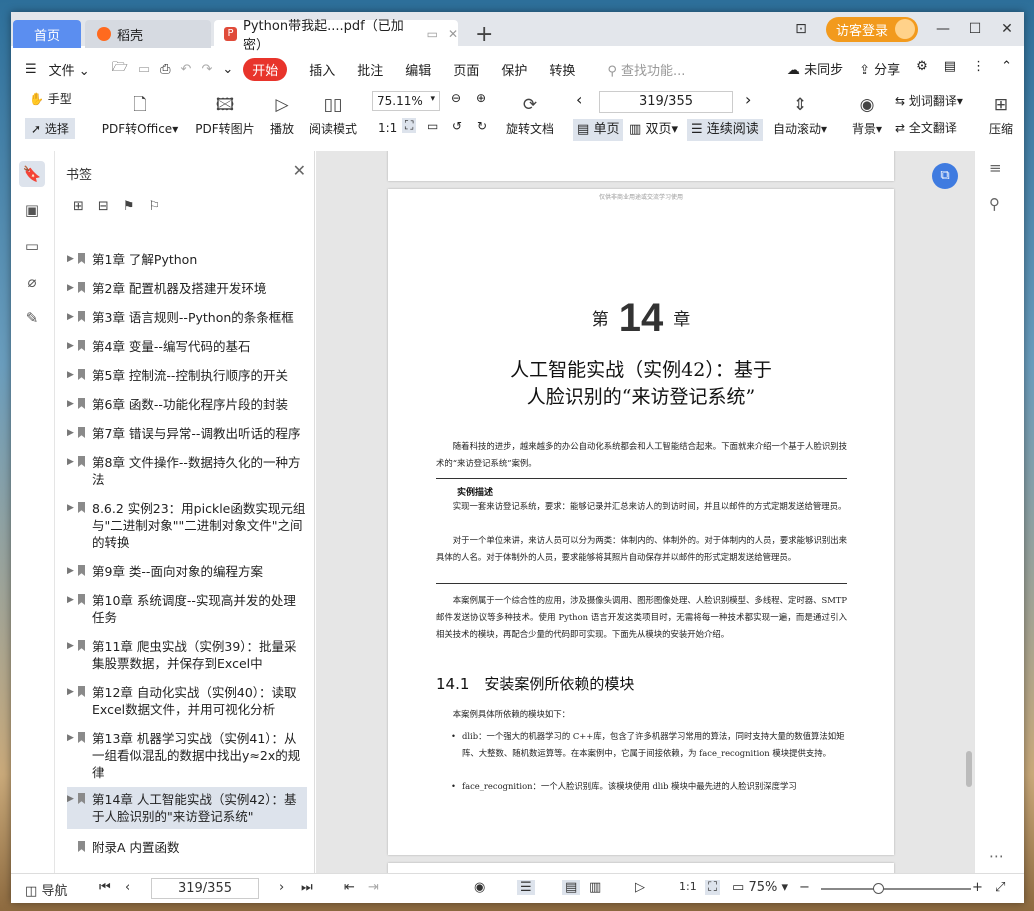  I want to click on next-page-button: ›, so click(748, 99).